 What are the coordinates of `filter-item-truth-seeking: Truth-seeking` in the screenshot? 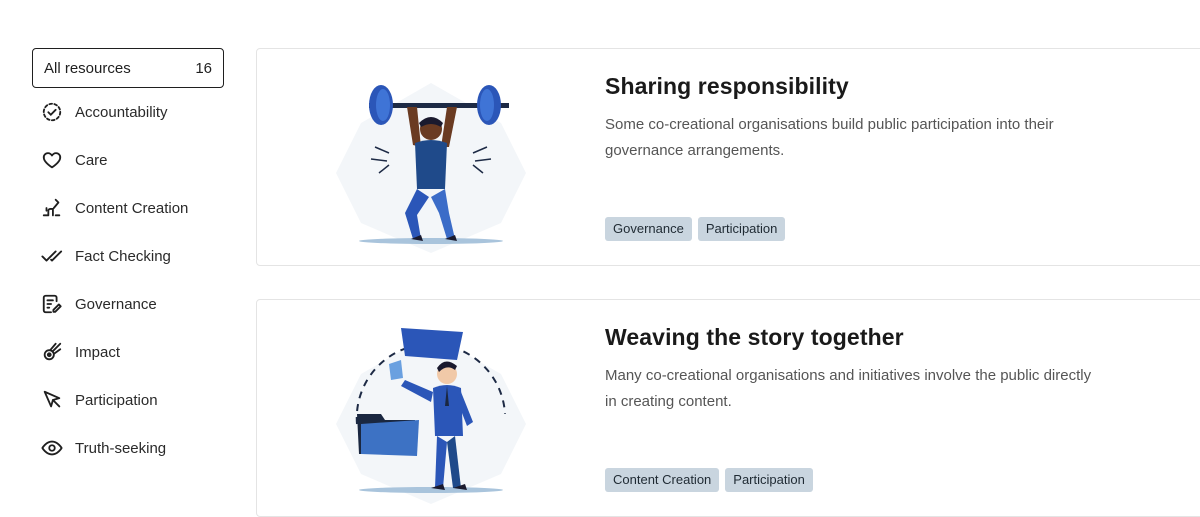 It's located at (128, 448).